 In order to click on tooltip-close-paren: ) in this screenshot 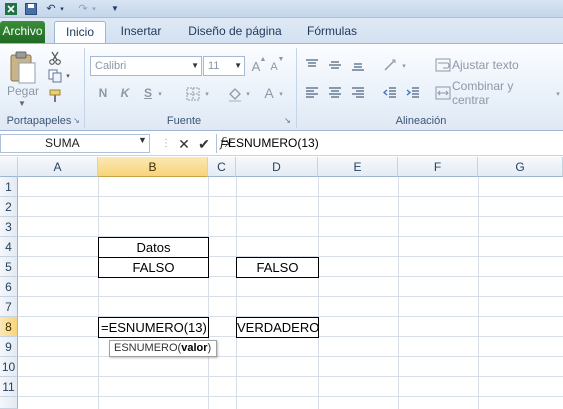, I will do `click(209, 348)`.